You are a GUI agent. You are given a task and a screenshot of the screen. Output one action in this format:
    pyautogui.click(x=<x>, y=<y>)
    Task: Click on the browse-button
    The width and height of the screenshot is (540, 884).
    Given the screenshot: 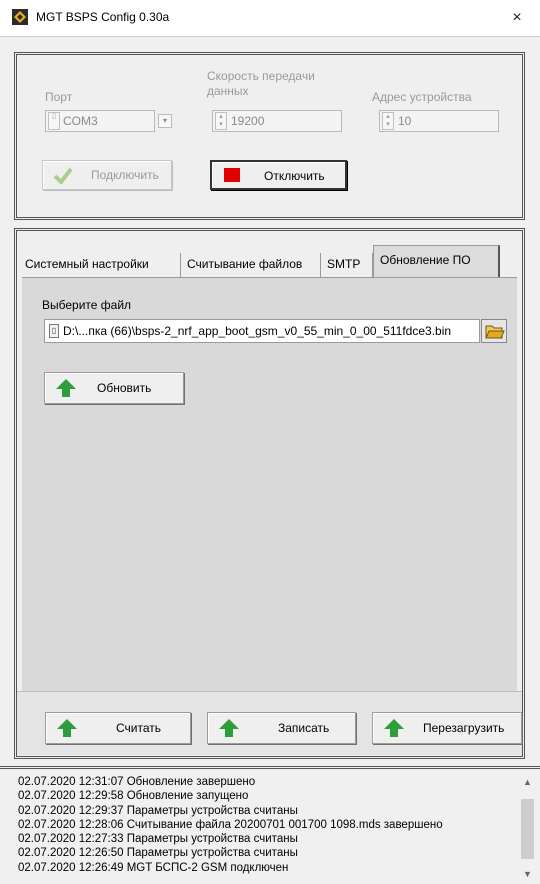 What is the action you would take?
    pyautogui.click(x=494, y=331)
    